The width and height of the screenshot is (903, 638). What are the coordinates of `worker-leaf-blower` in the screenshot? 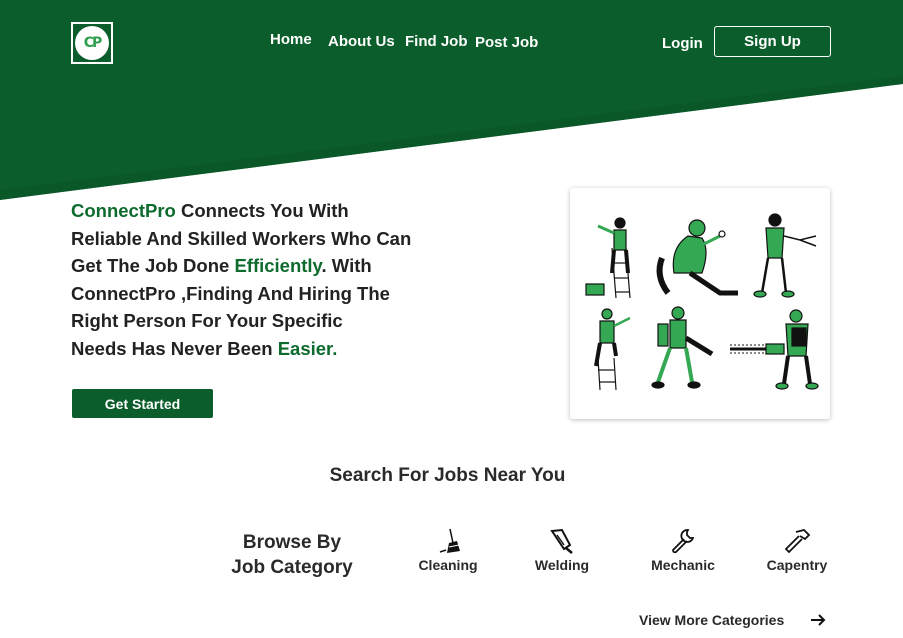 It's located at (682, 347).